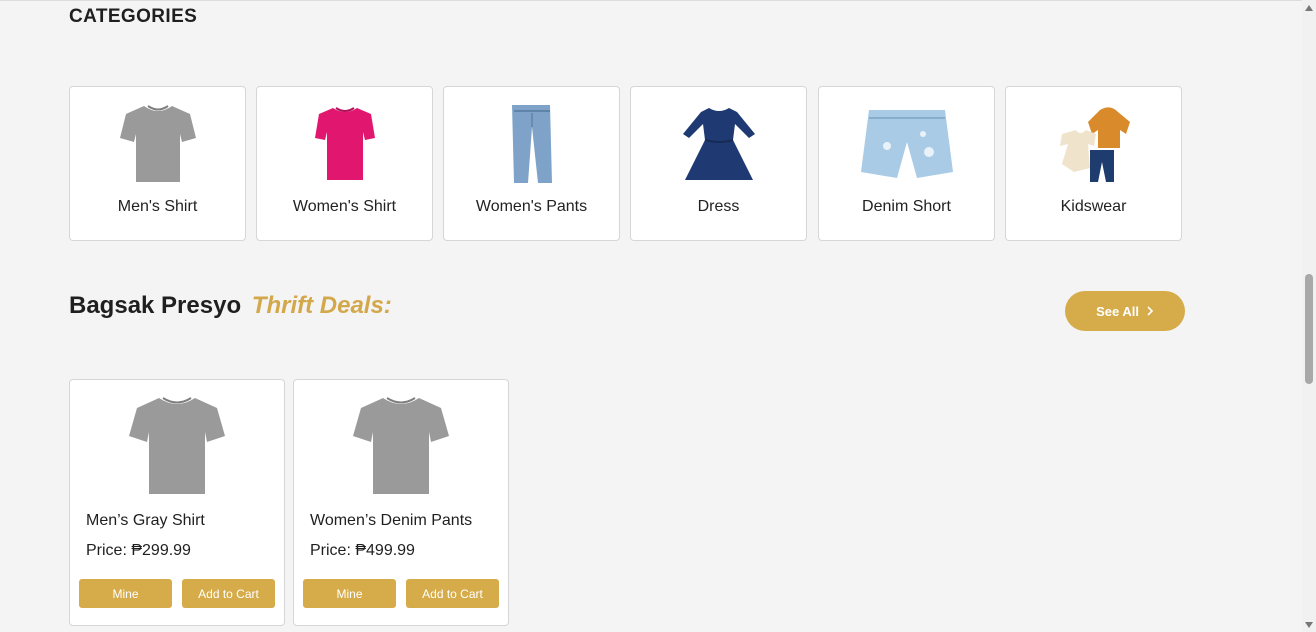 The width and height of the screenshot is (1316, 632). Describe the element at coordinates (344, 206) in the screenshot. I see `category-label: Women's Shirt` at that location.